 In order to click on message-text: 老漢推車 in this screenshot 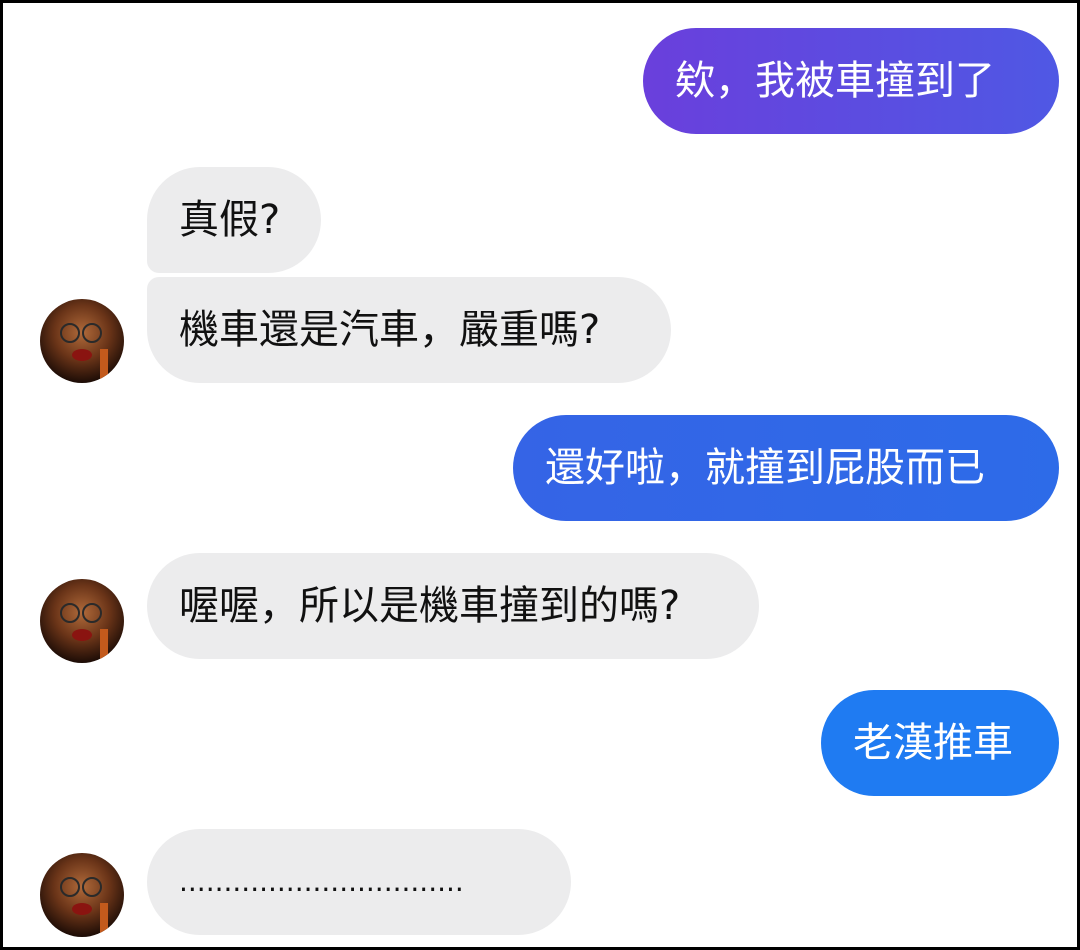, I will do `click(933, 743)`.